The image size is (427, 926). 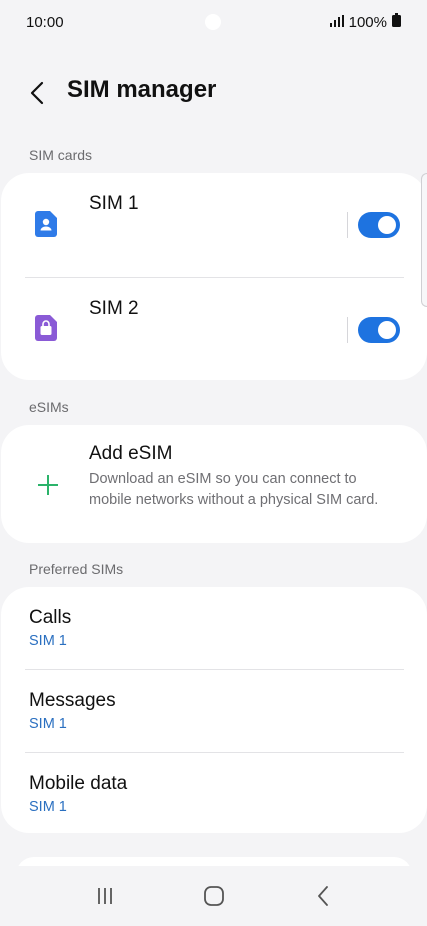 What do you see at coordinates (214, 225) in the screenshot?
I see `sim-row-1: SIM 1` at bounding box center [214, 225].